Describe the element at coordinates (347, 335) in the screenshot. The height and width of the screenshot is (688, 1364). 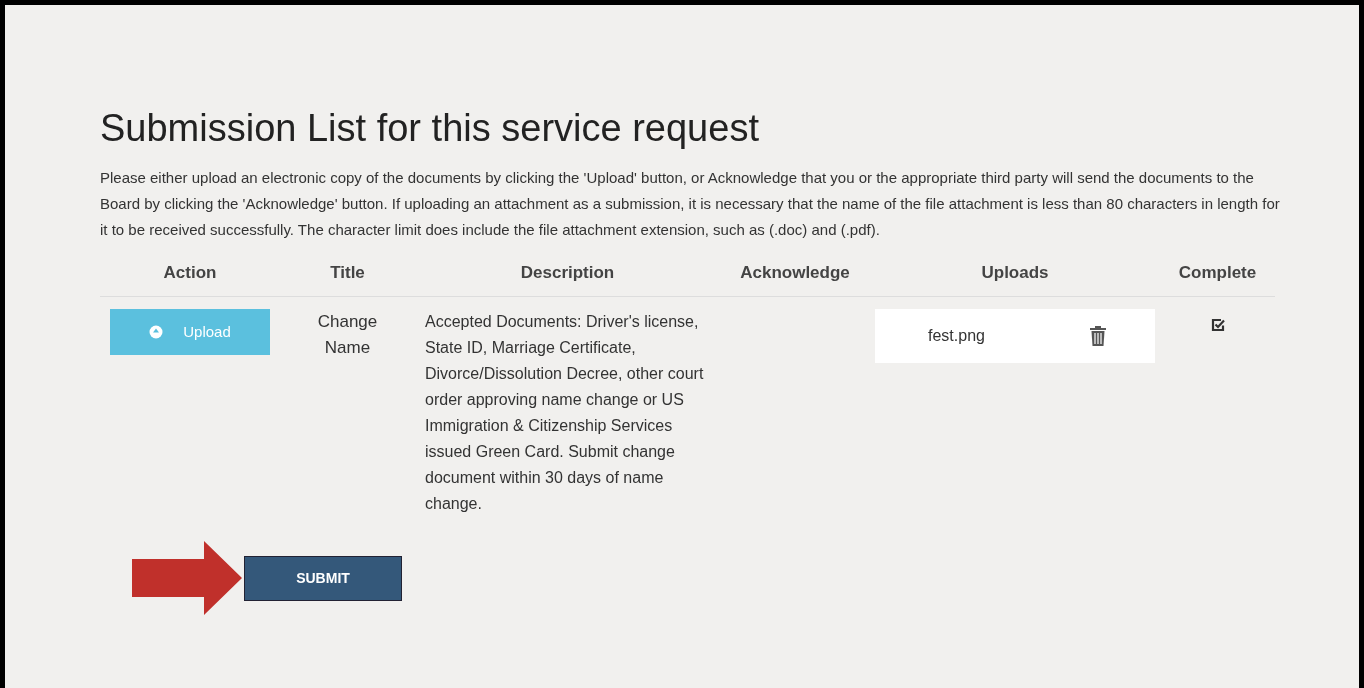
I see `row-title: Change Name` at that location.